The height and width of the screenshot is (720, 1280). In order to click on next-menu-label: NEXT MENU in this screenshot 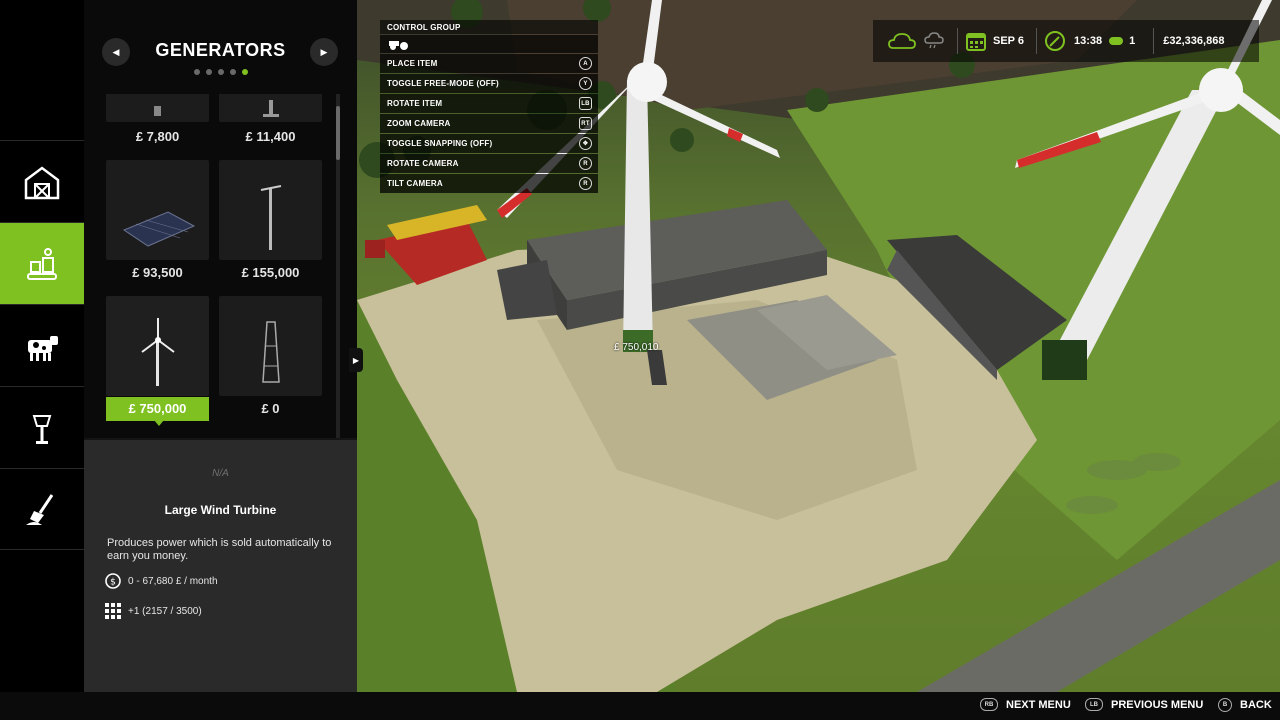, I will do `click(1038, 704)`.